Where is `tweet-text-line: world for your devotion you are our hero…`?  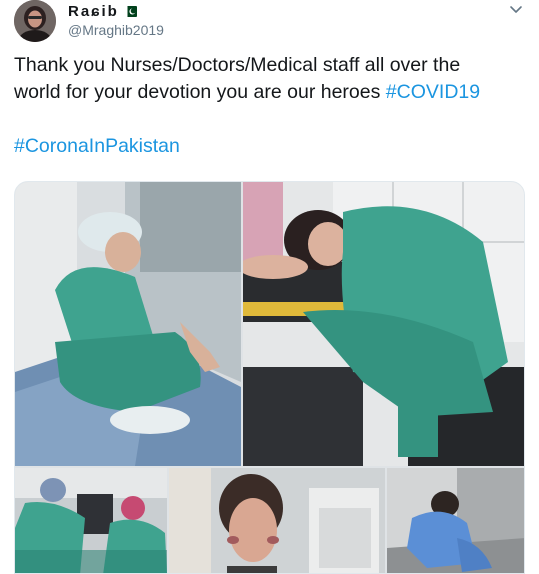
tweet-text-line: world for your devotion you are our hero… is located at coordinates (269, 92).